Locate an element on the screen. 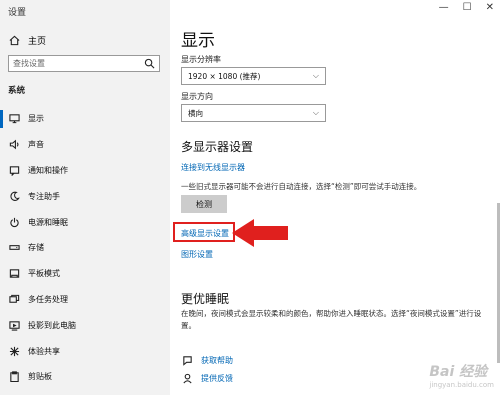 The height and width of the screenshot is (395, 500). sidebar-item-label: 专注助手 is located at coordinates (44, 196).